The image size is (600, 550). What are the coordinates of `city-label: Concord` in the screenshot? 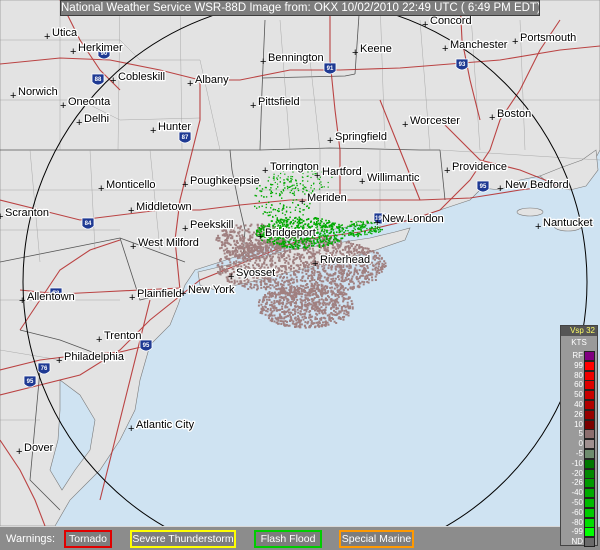 It's located at (451, 21).